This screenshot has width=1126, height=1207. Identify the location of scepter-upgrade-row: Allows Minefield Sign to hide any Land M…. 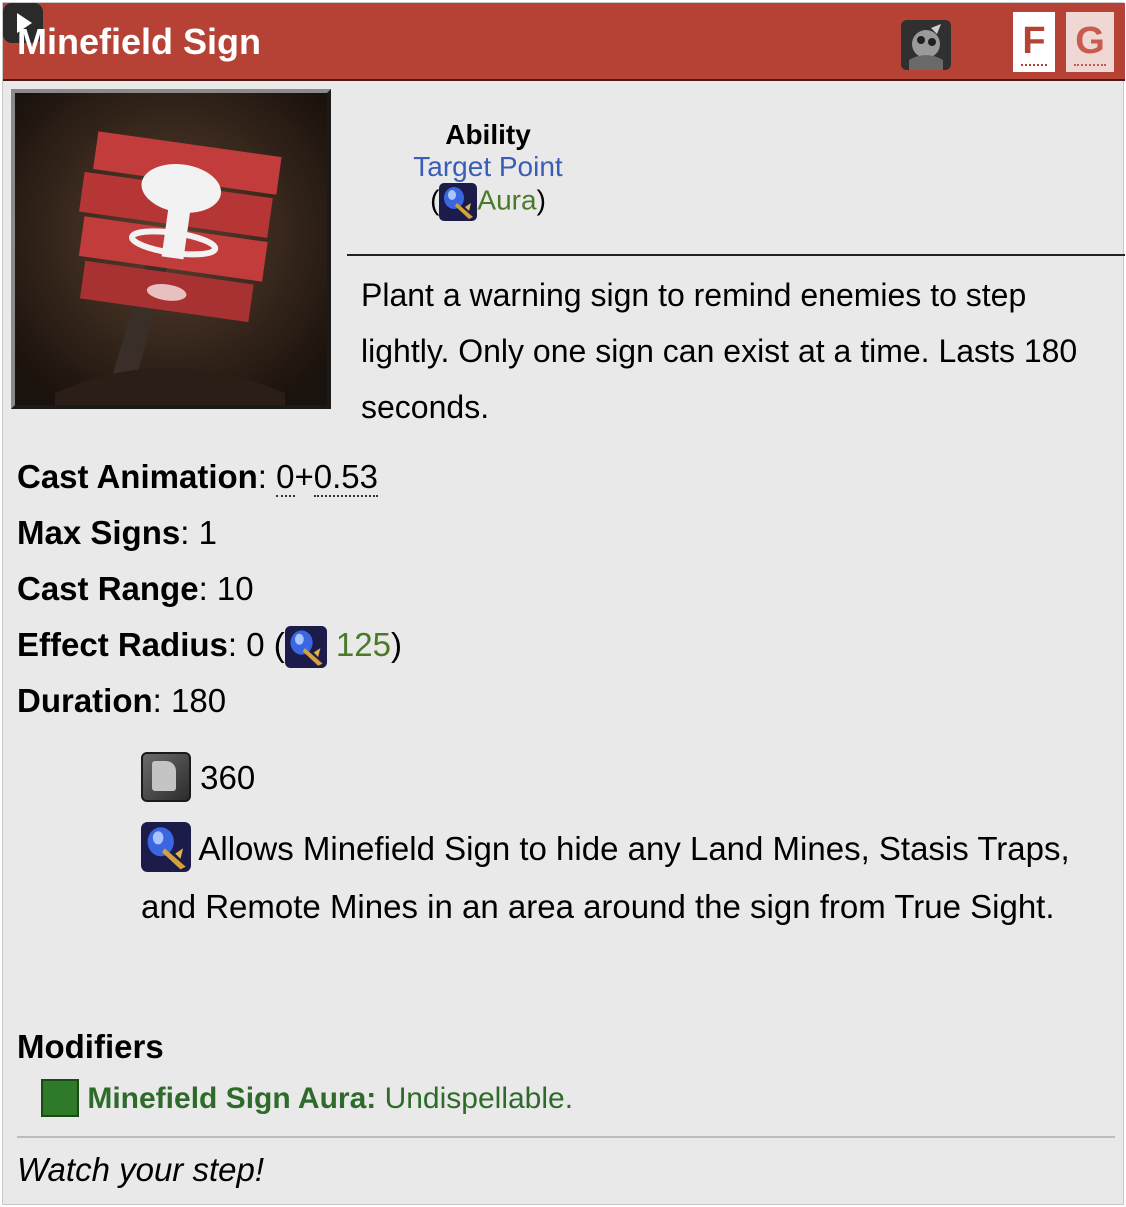
(611, 878).